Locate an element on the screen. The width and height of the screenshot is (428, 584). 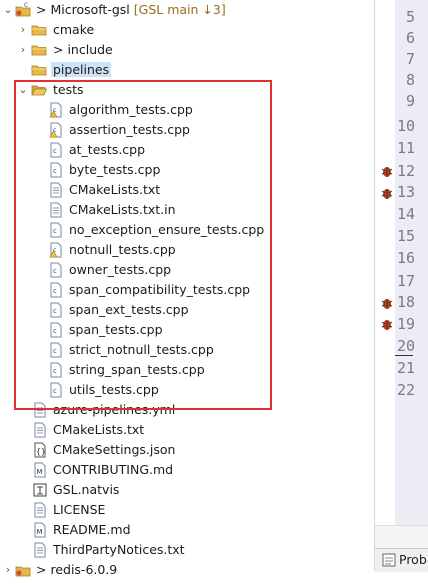
yml-file-icon is located at coordinates (40, 410).